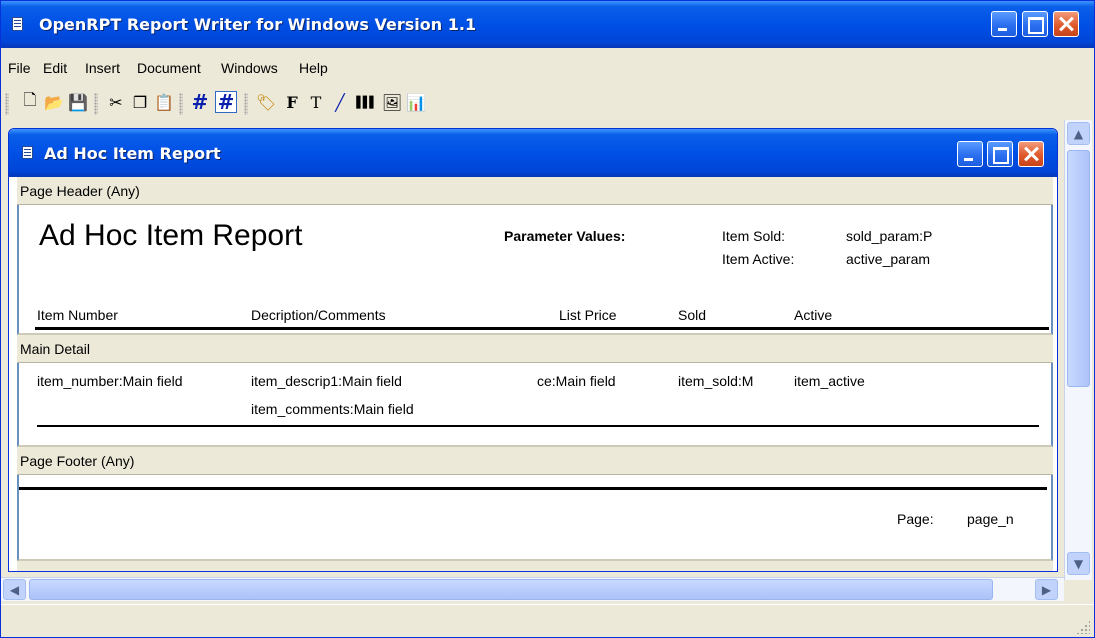 Image resolution: width=1095 pixels, height=638 pixels. I want to click on maximize-button, so click(1035, 24).